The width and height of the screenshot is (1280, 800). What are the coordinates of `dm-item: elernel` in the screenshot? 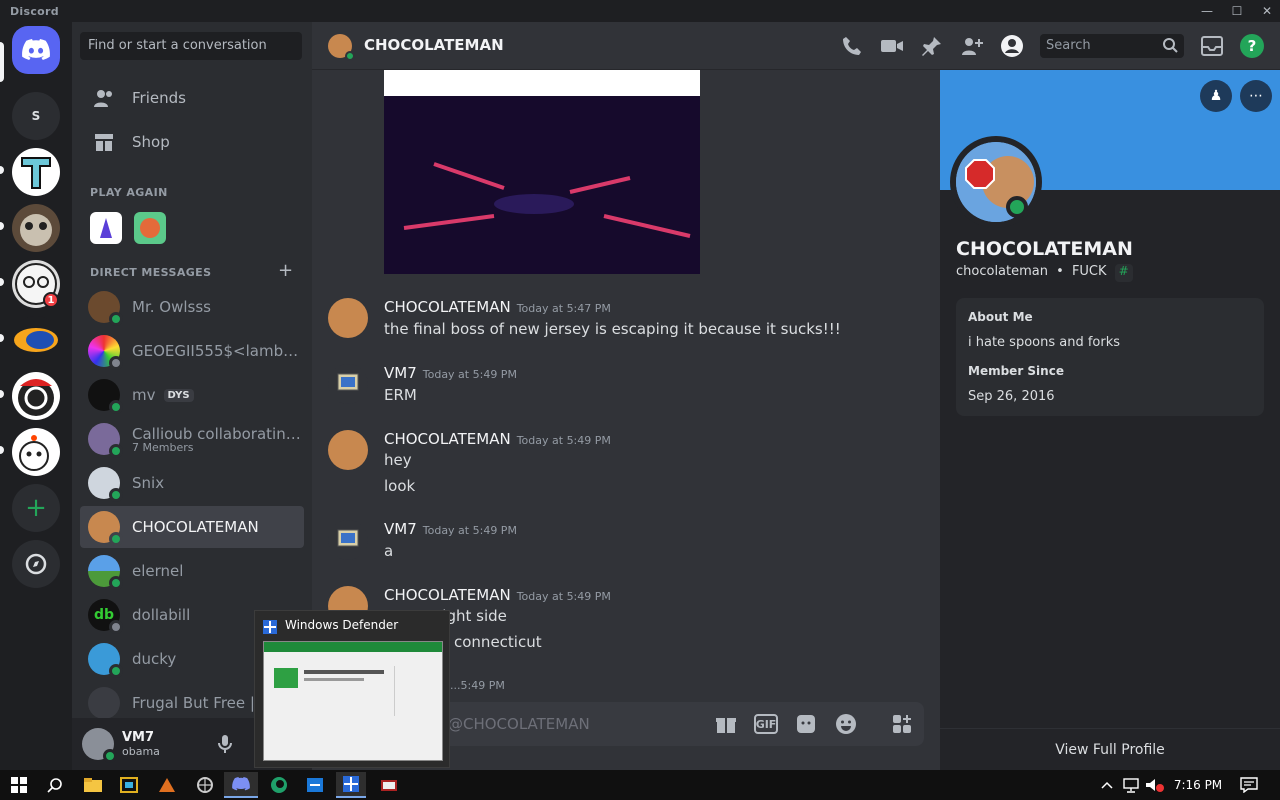 It's located at (192, 571).